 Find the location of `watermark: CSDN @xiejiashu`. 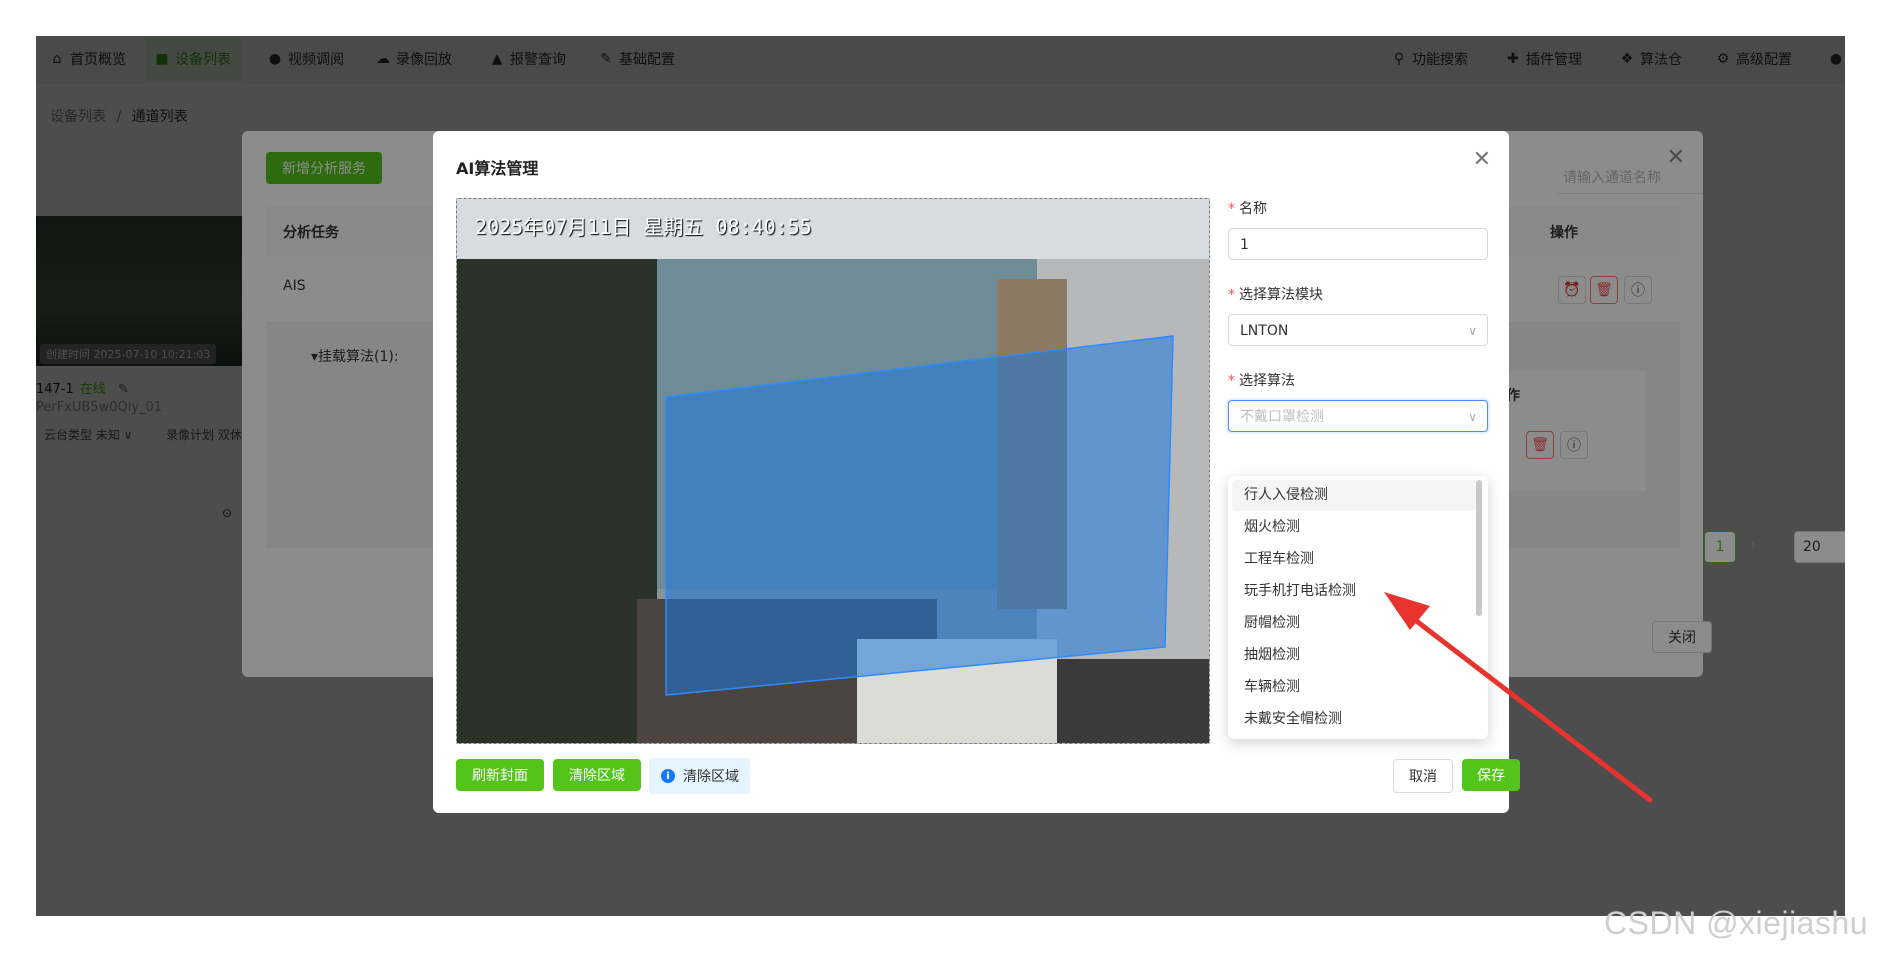

watermark: CSDN @xiejiashu is located at coordinates (1736, 923).